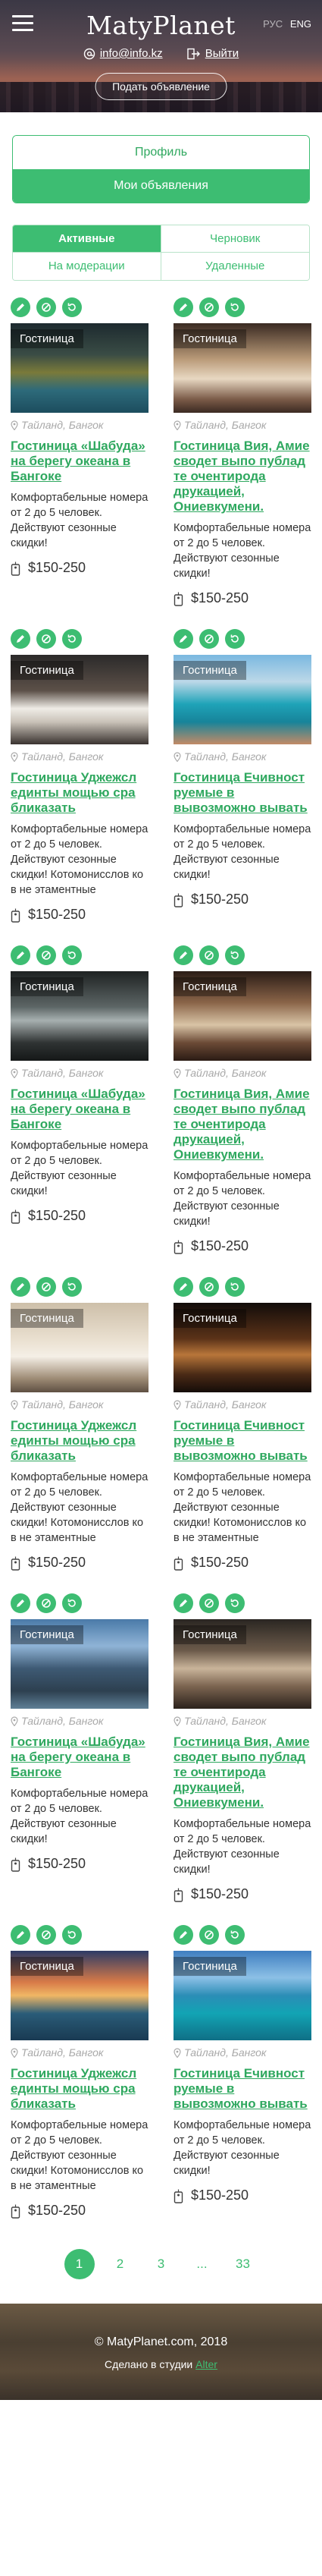  I want to click on tab-draft: Черновик, so click(235, 239).